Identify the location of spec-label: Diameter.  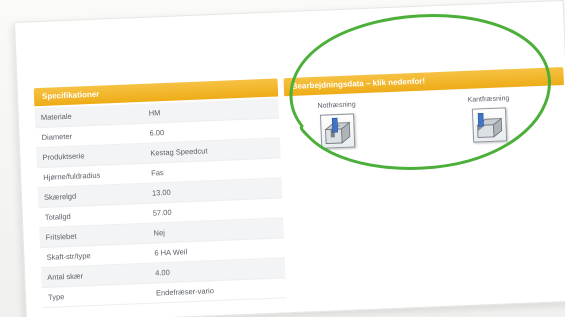
(57, 136).